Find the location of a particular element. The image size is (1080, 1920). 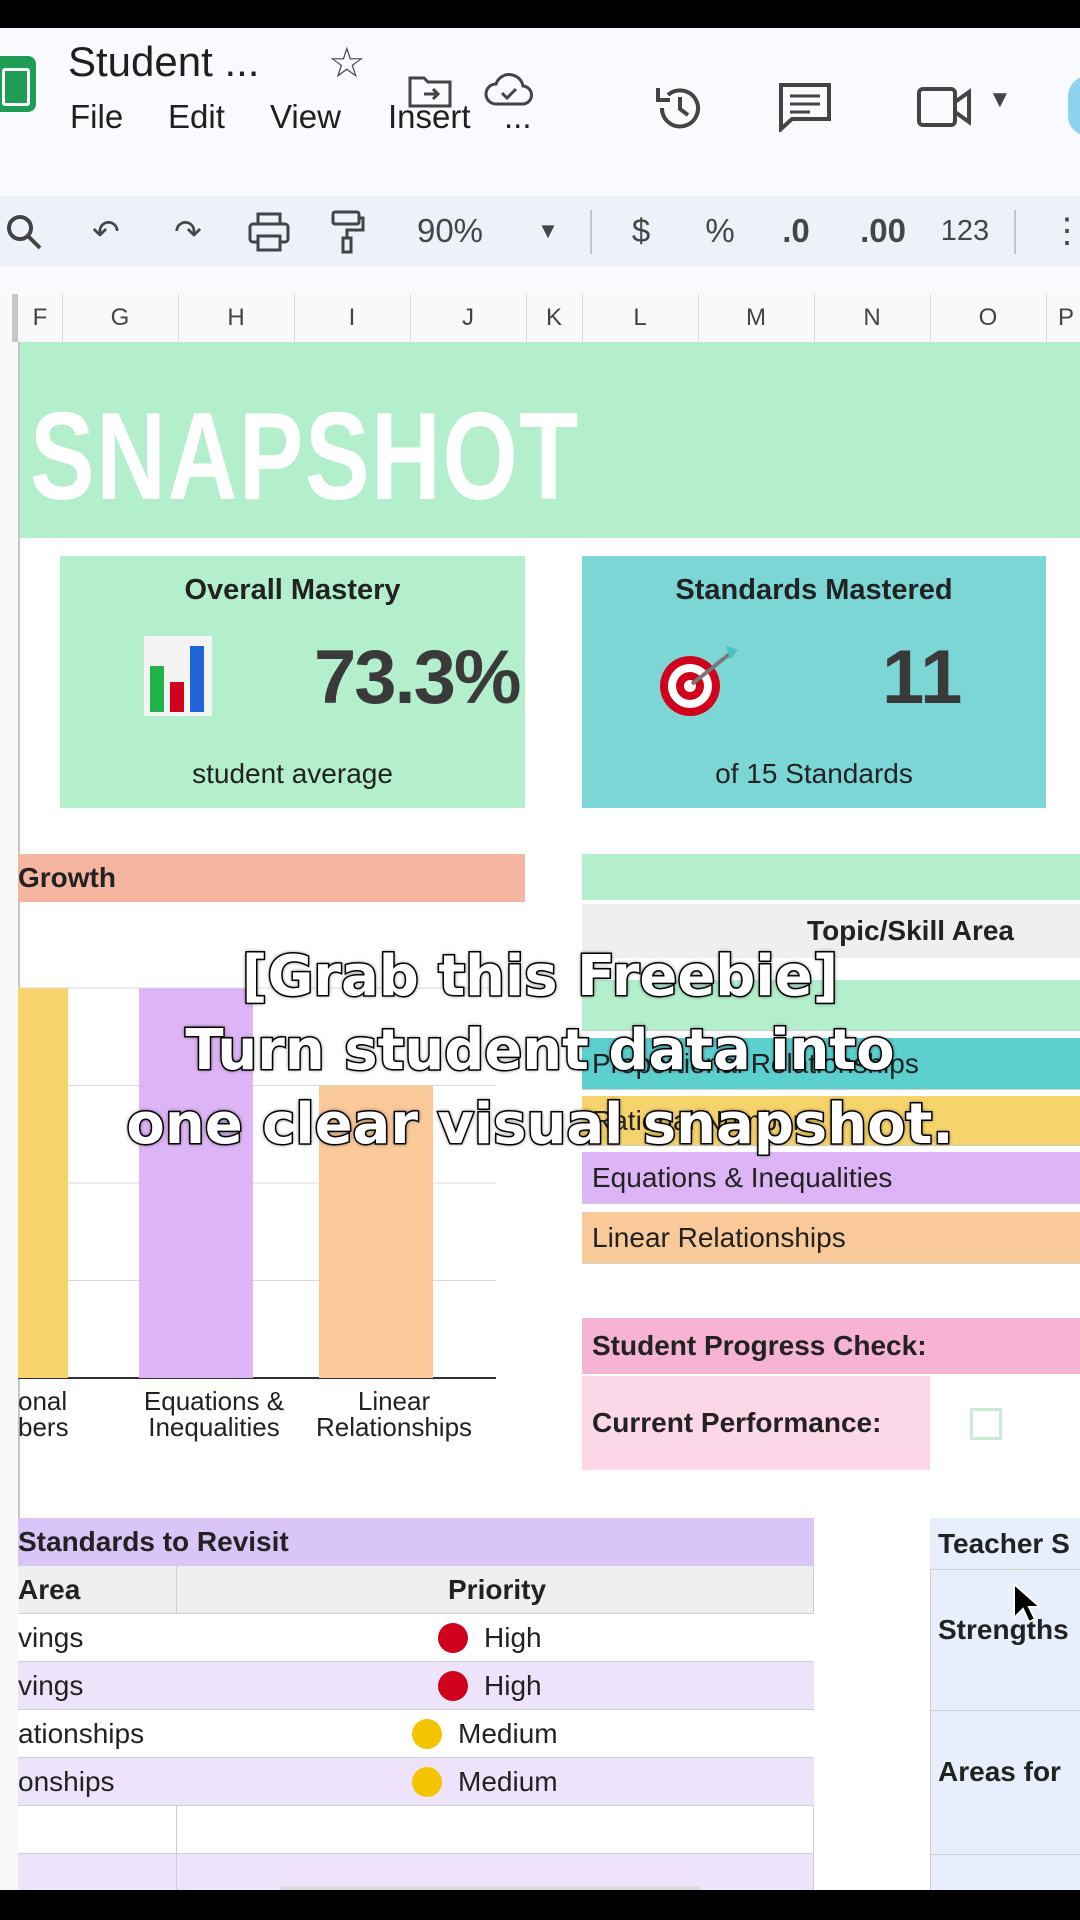

mastery-title: Overall Mastery is located at coordinates (292, 590).